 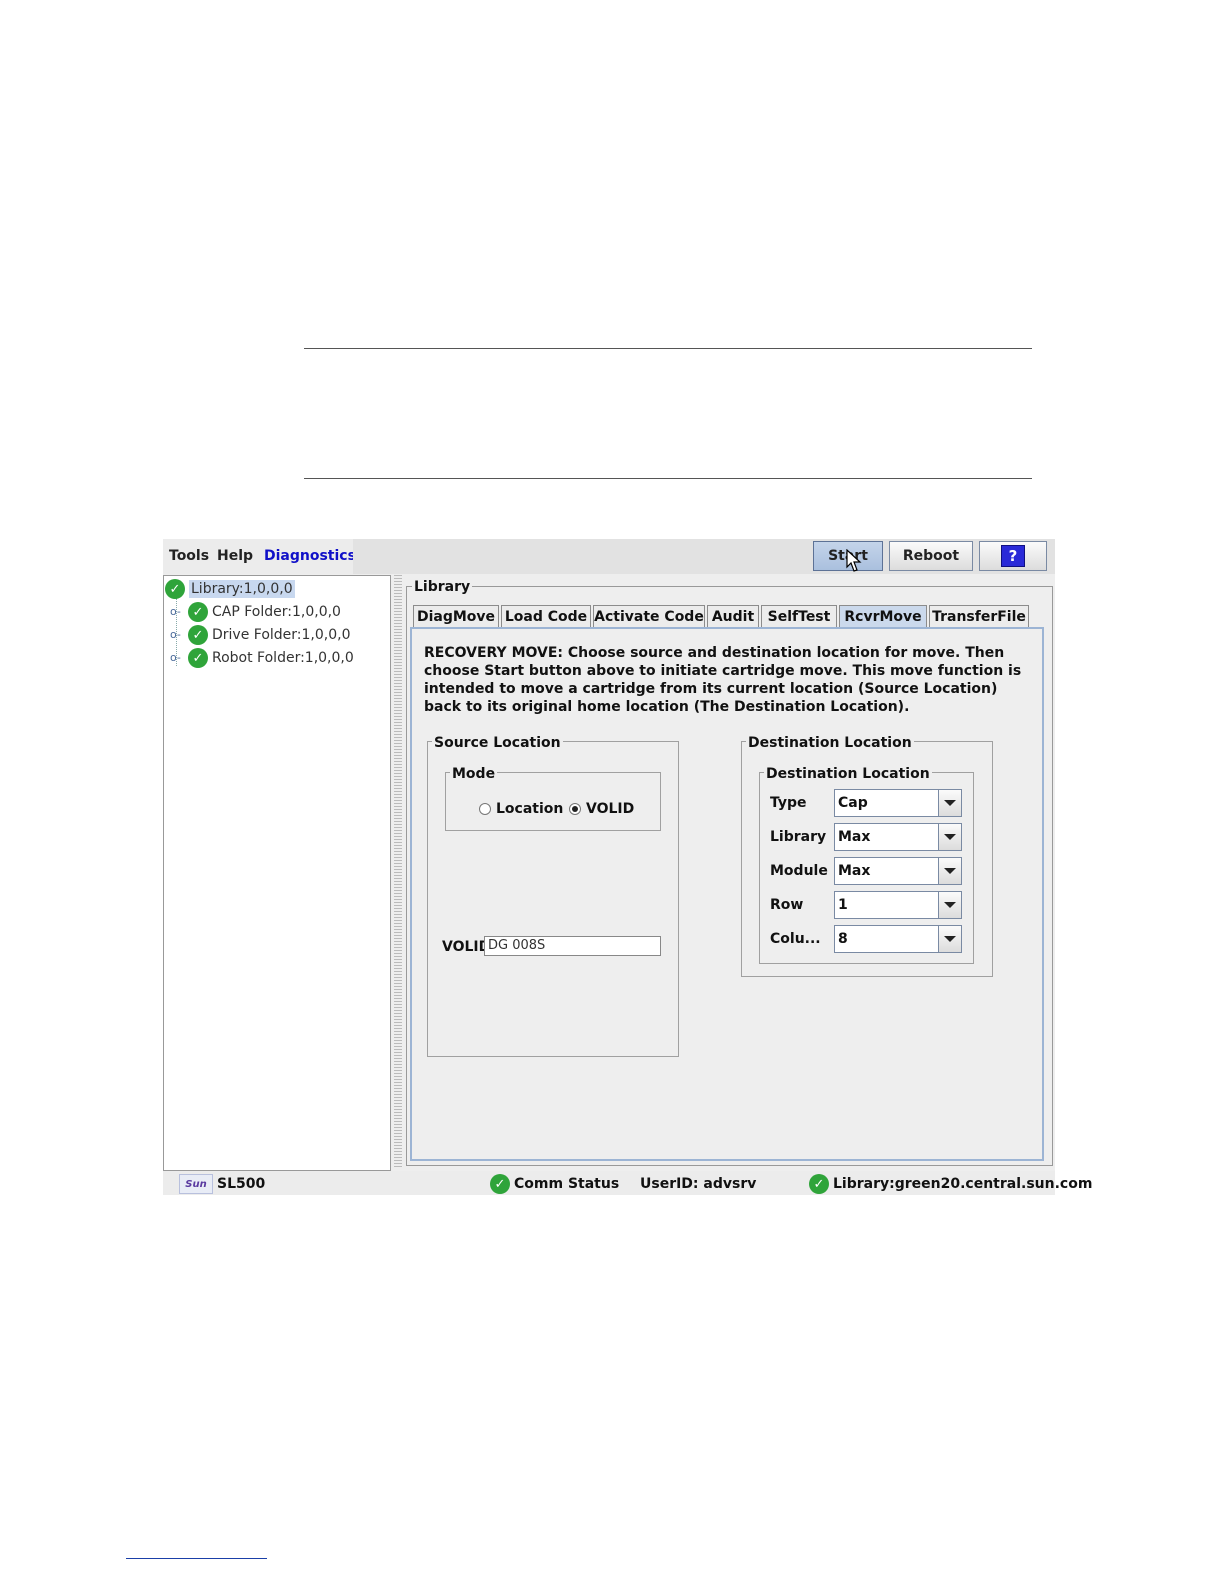 I want to click on library-label: Library, so click(x=798, y=837).